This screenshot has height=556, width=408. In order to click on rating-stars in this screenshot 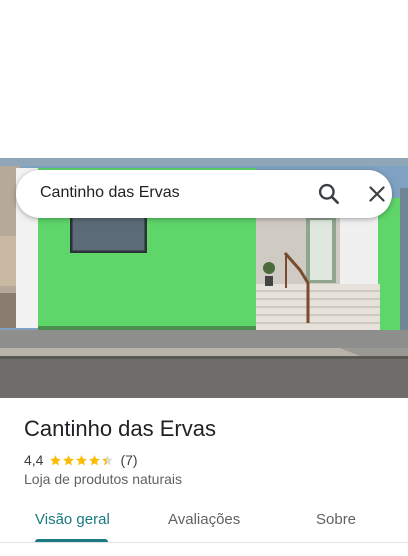, I will do `click(81, 460)`.